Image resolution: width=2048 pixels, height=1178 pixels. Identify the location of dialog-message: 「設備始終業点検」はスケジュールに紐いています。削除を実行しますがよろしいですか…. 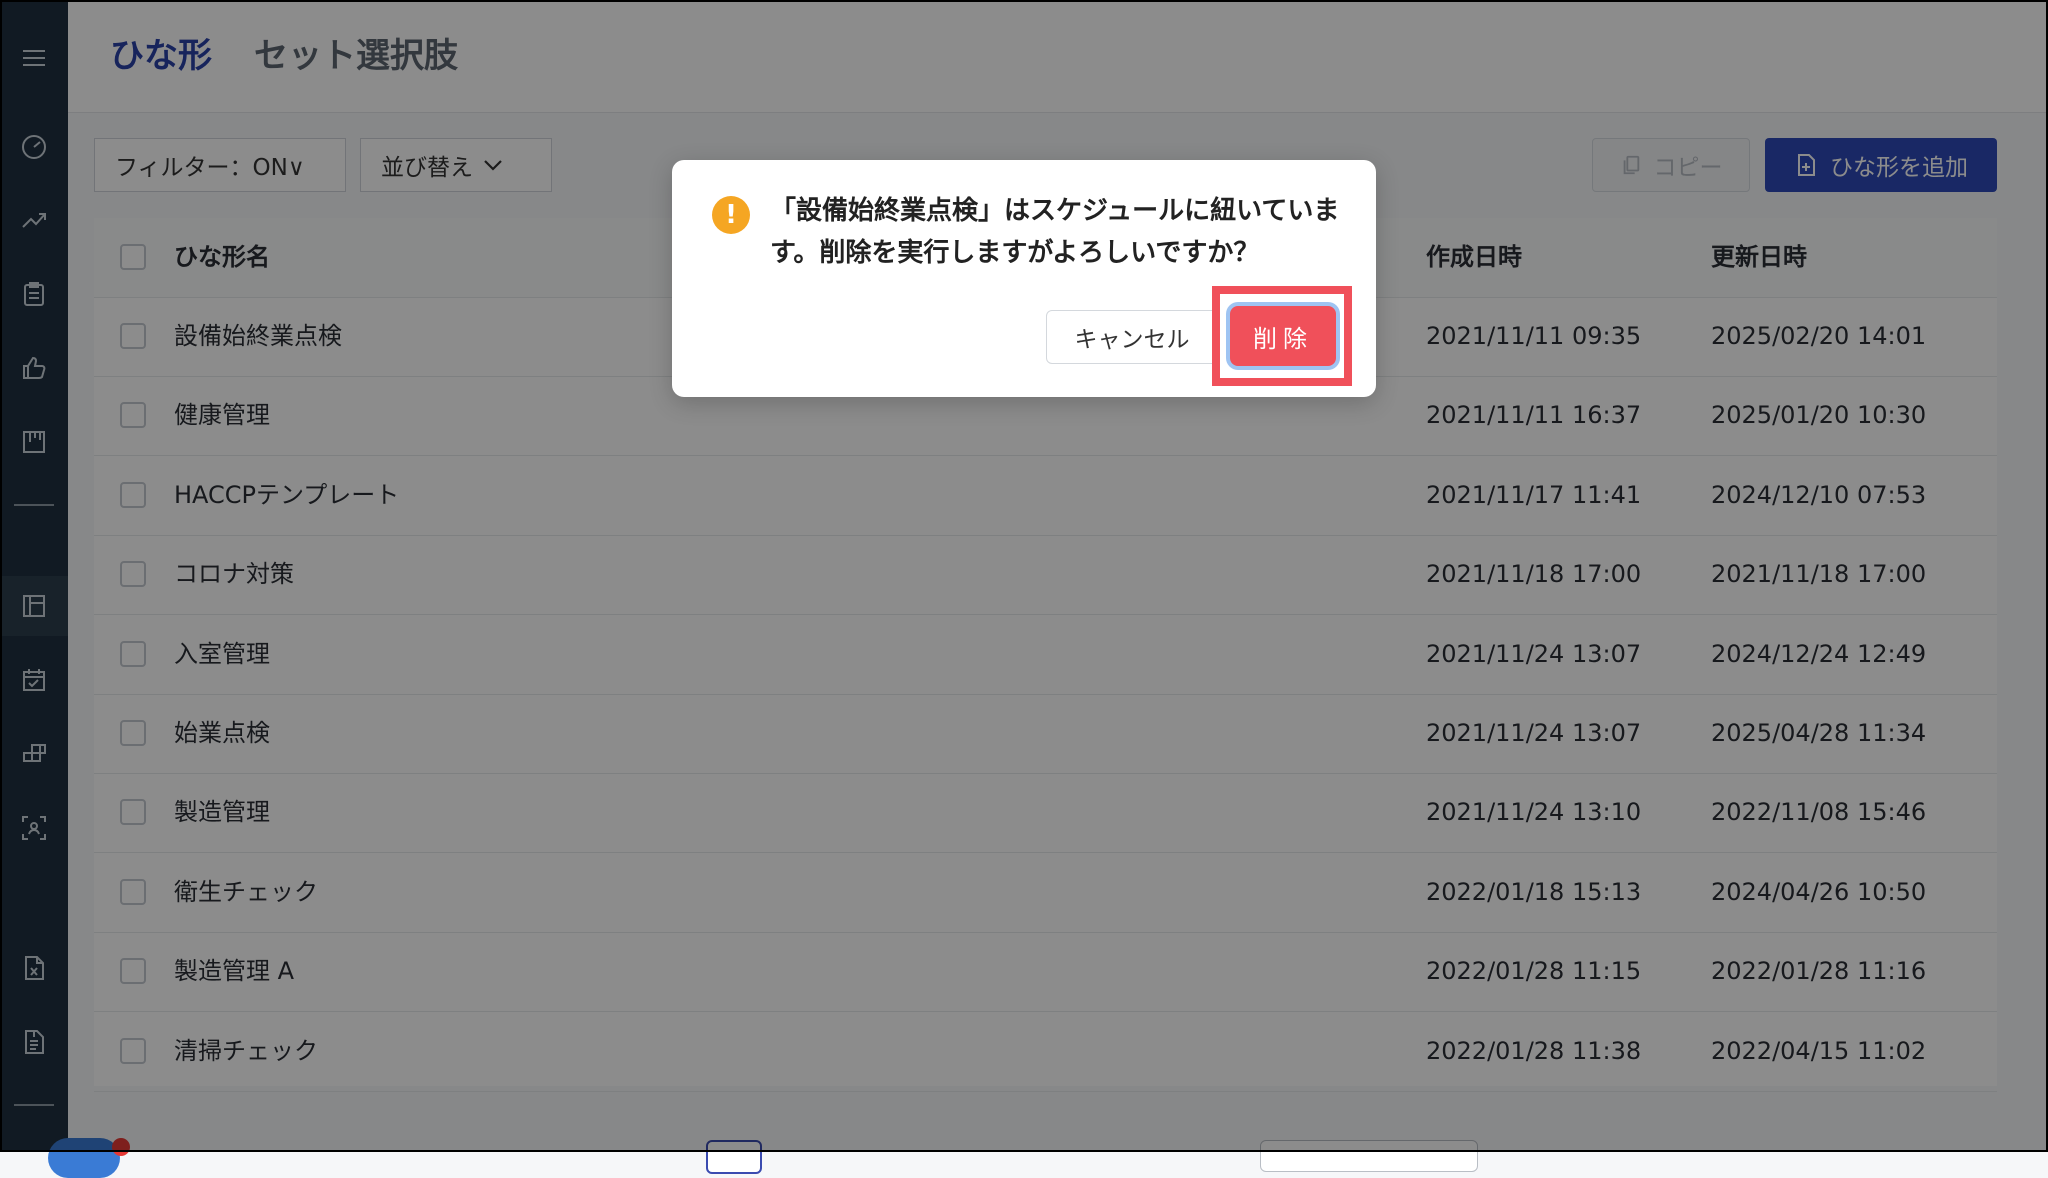
(1055, 232).